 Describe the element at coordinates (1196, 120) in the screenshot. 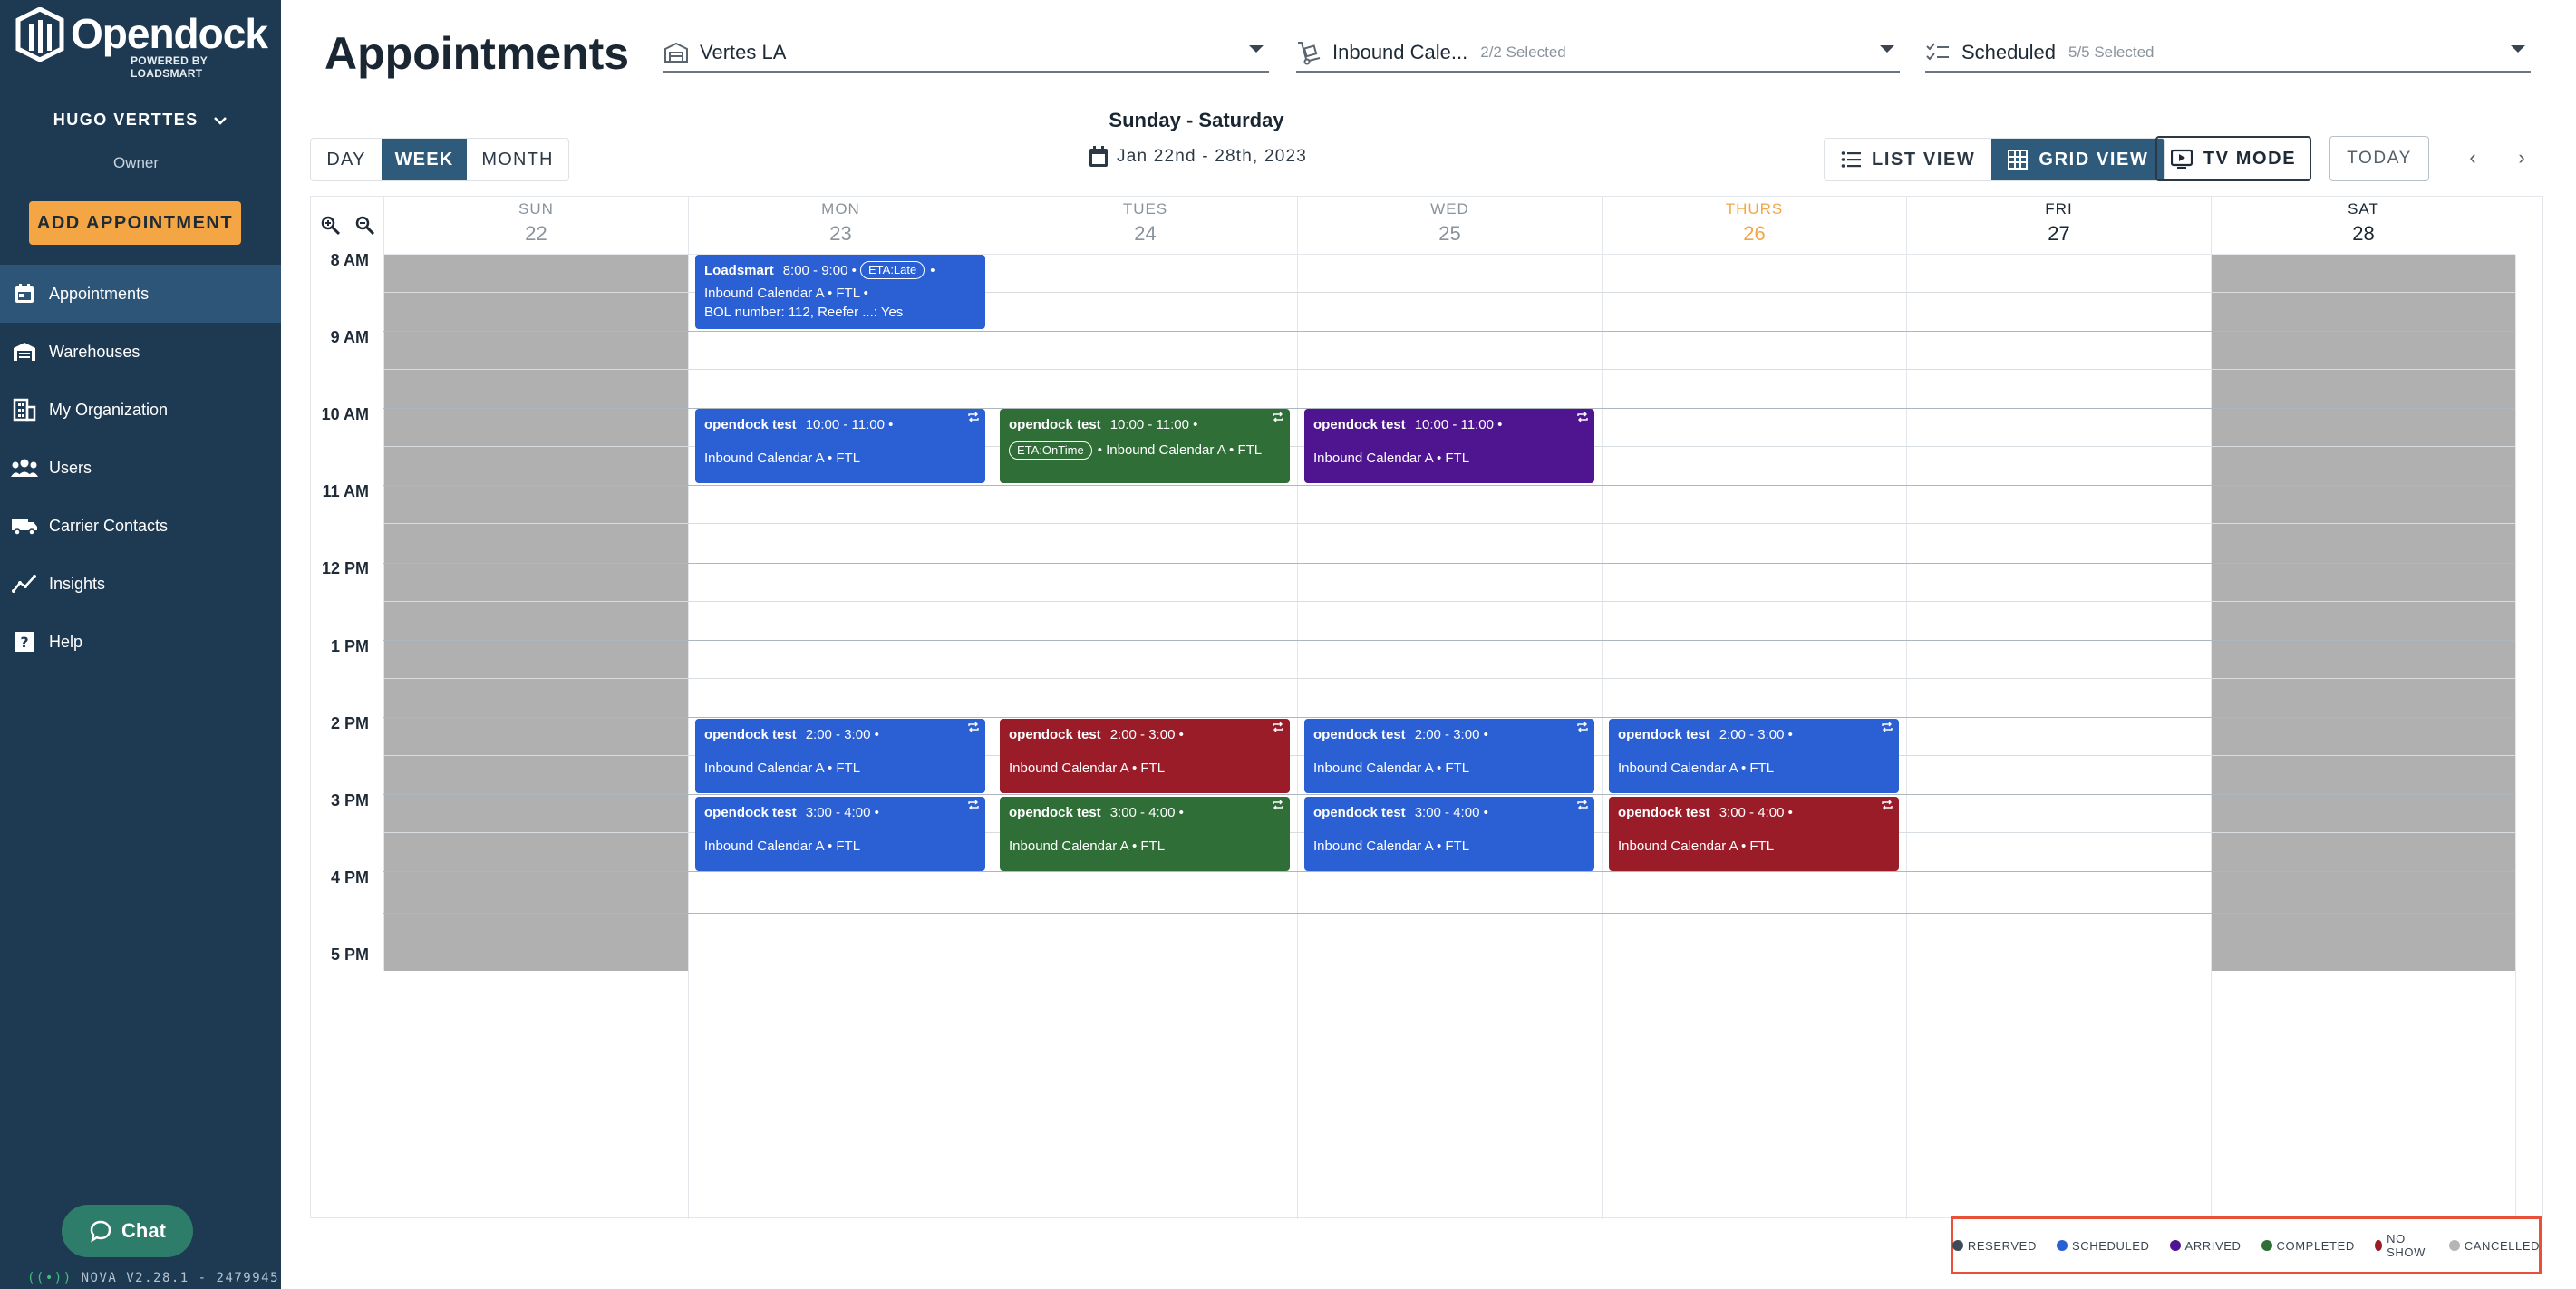

I see `period-title: Sunday - Saturday` at that location.